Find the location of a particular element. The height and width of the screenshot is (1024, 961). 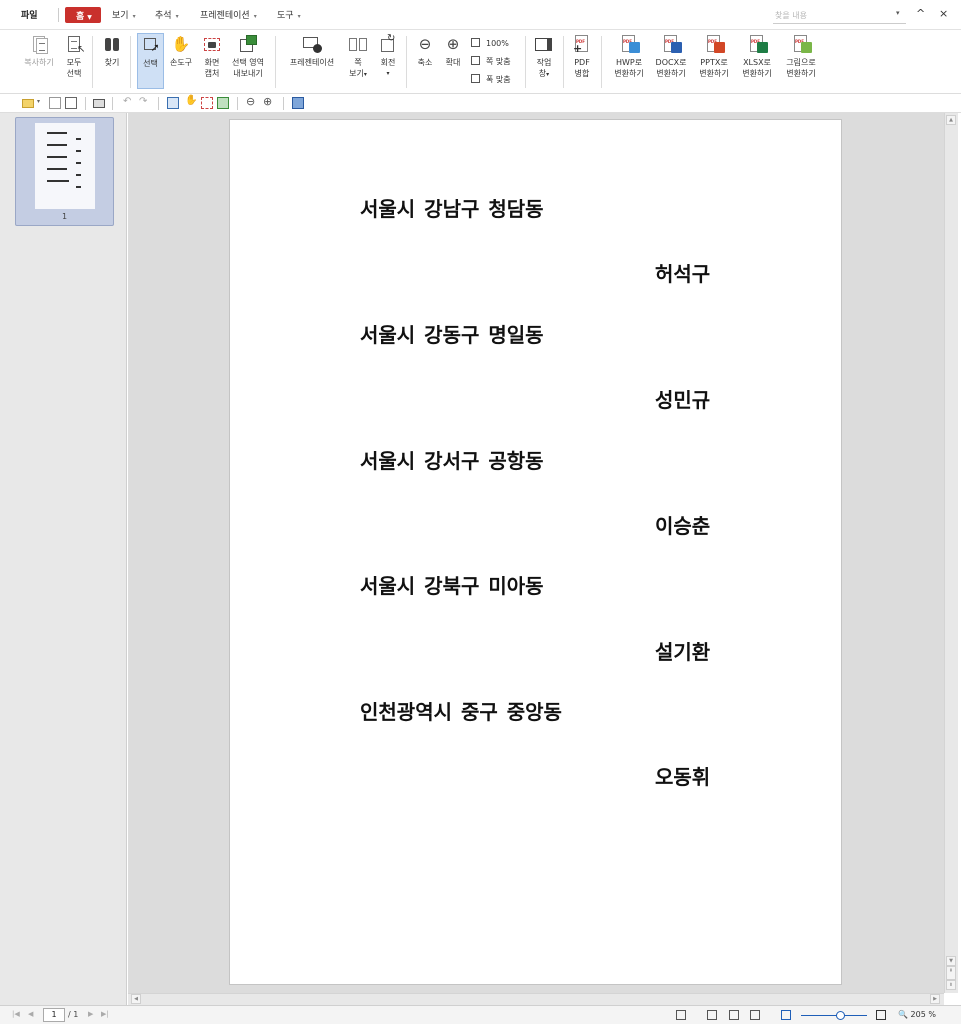

copy-button: 복사하기 is located at coordinates (39, 51).